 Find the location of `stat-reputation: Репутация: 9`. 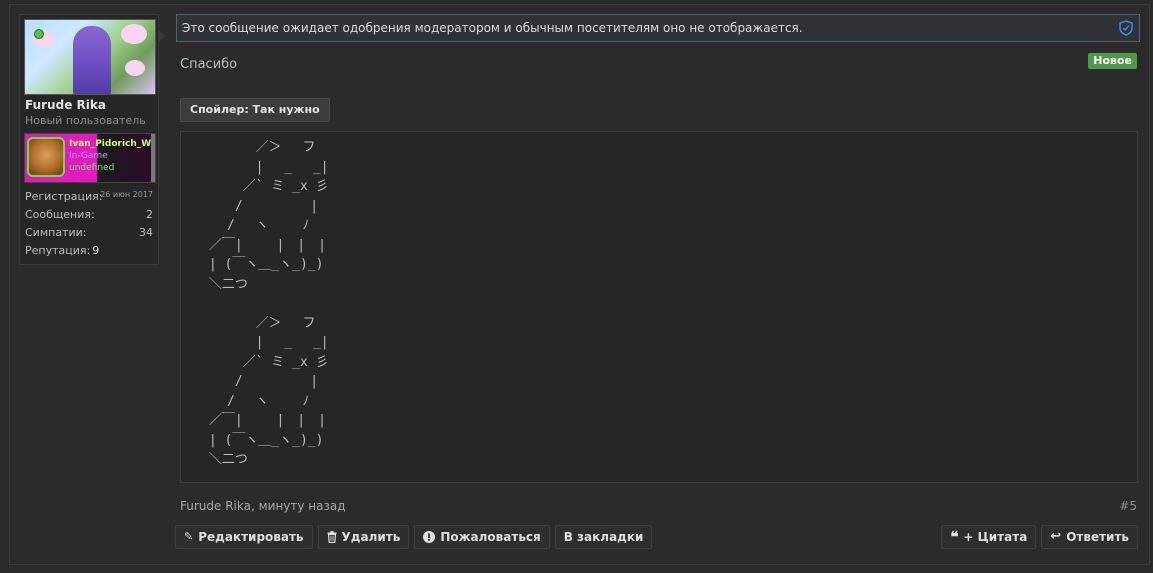

stat-reputation: Репутация: 9 is located at coordinates (89, 253).